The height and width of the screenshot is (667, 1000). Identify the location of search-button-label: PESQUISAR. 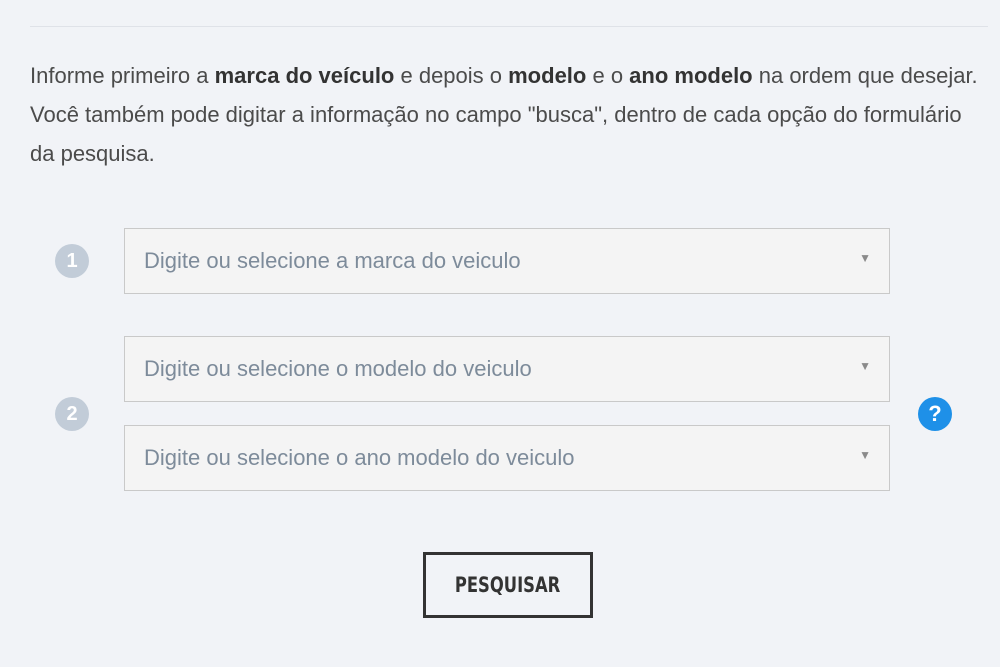
(508, 585).